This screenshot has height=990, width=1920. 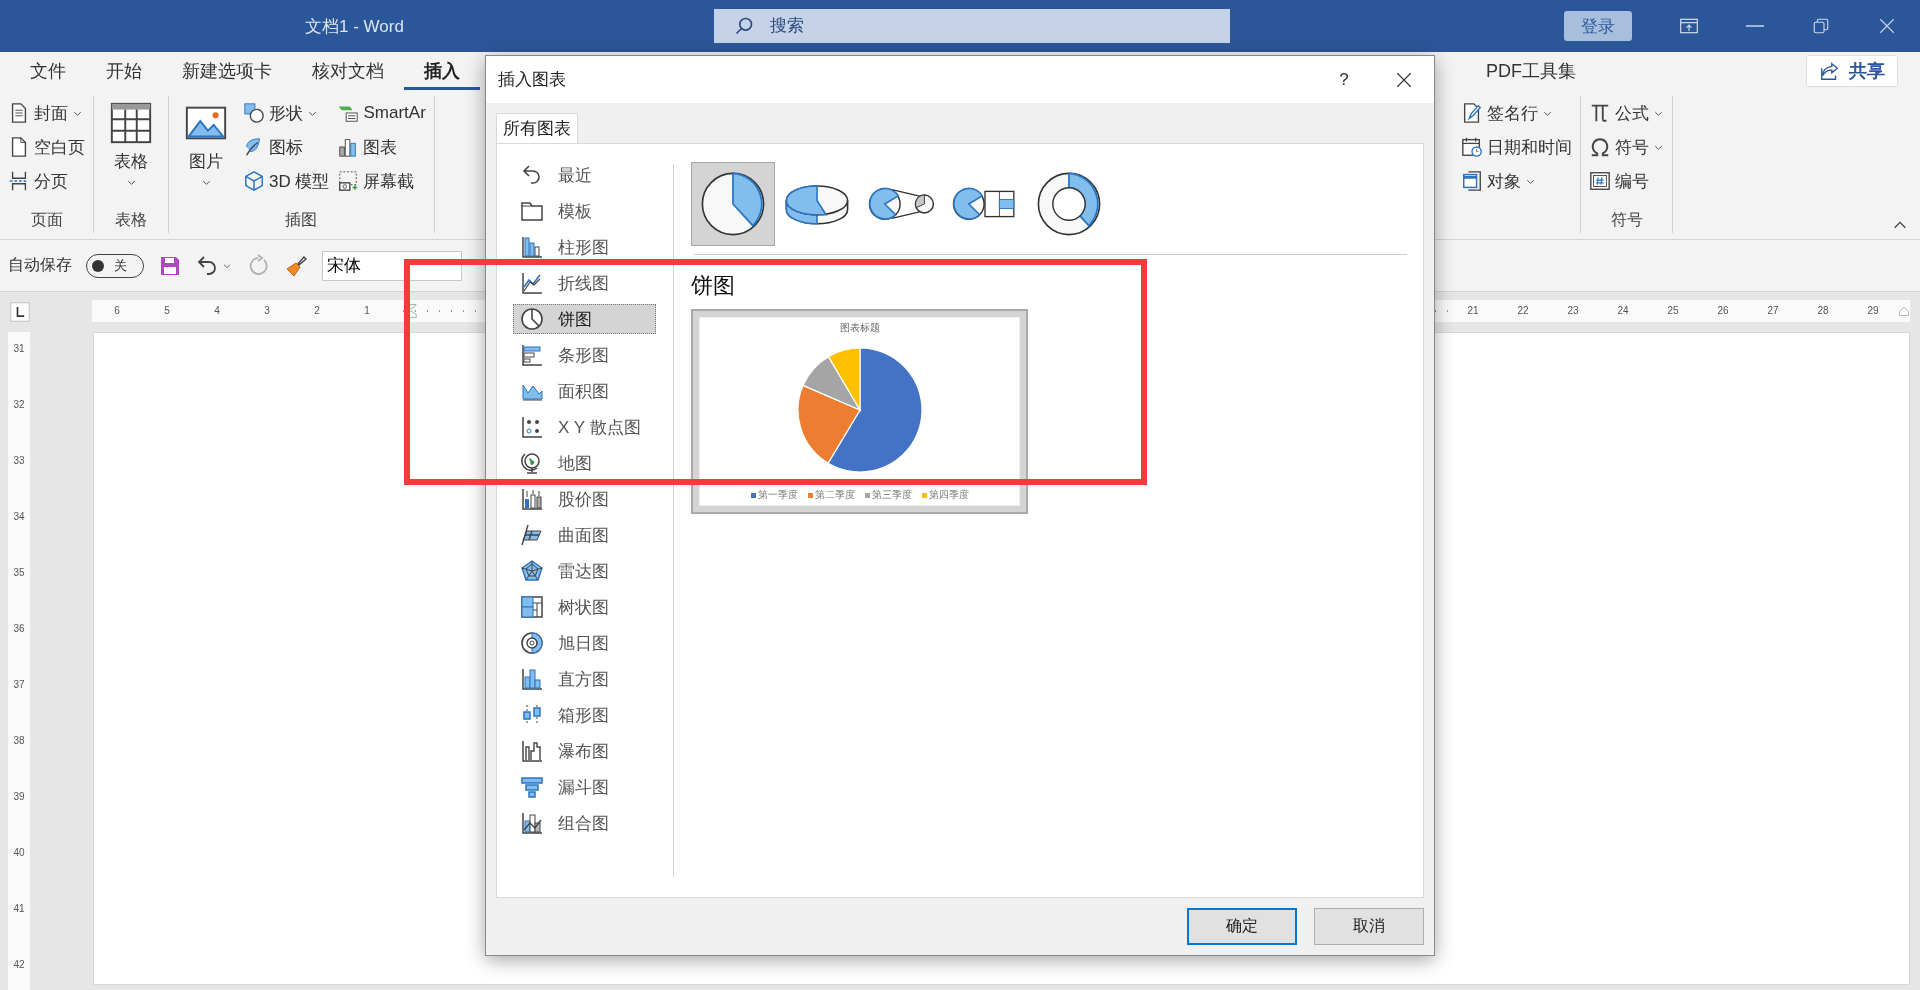 I want to click on ruler-number: 29, so click(x=1873, y=310).